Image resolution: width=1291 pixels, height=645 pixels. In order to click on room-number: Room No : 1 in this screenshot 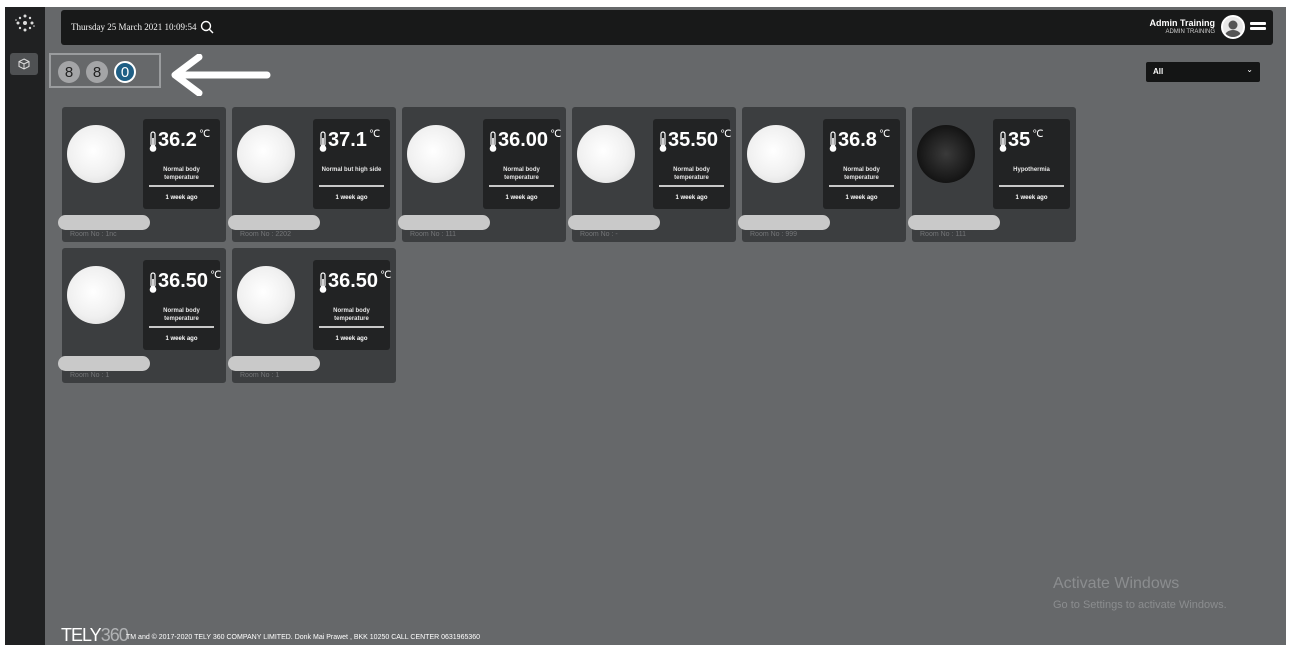, I will do `click(90, 375)`.